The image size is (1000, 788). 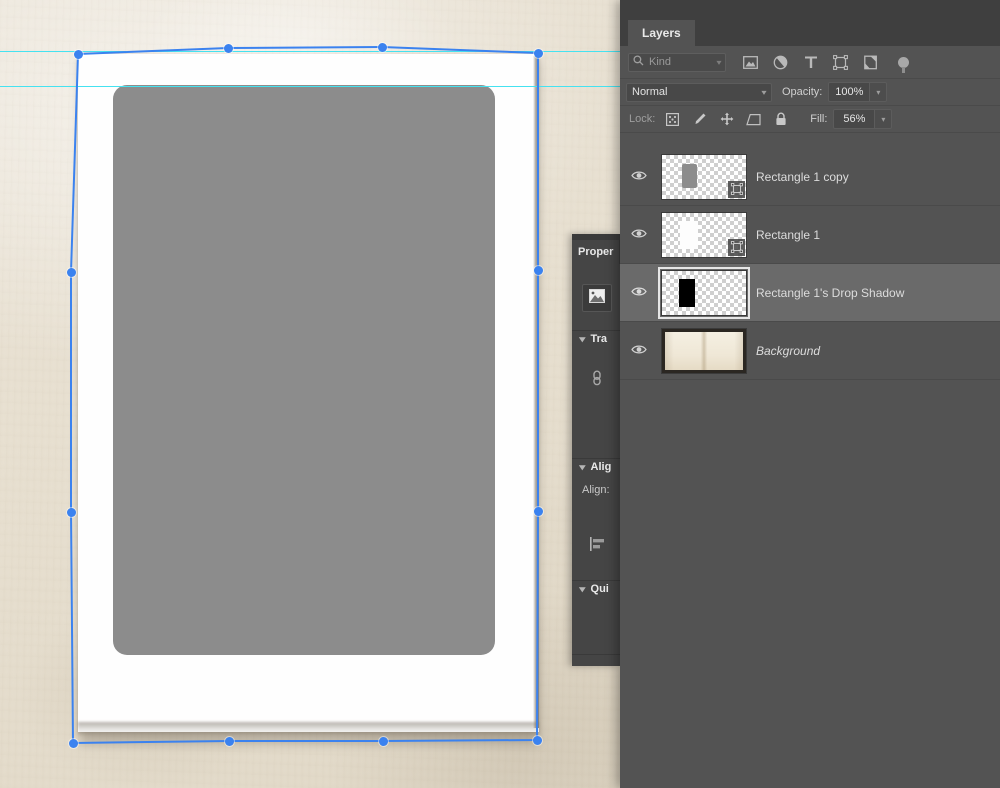 I want to click on layer-name: Rectangle 1's Drop Shadow, so click(x=827, y=293).